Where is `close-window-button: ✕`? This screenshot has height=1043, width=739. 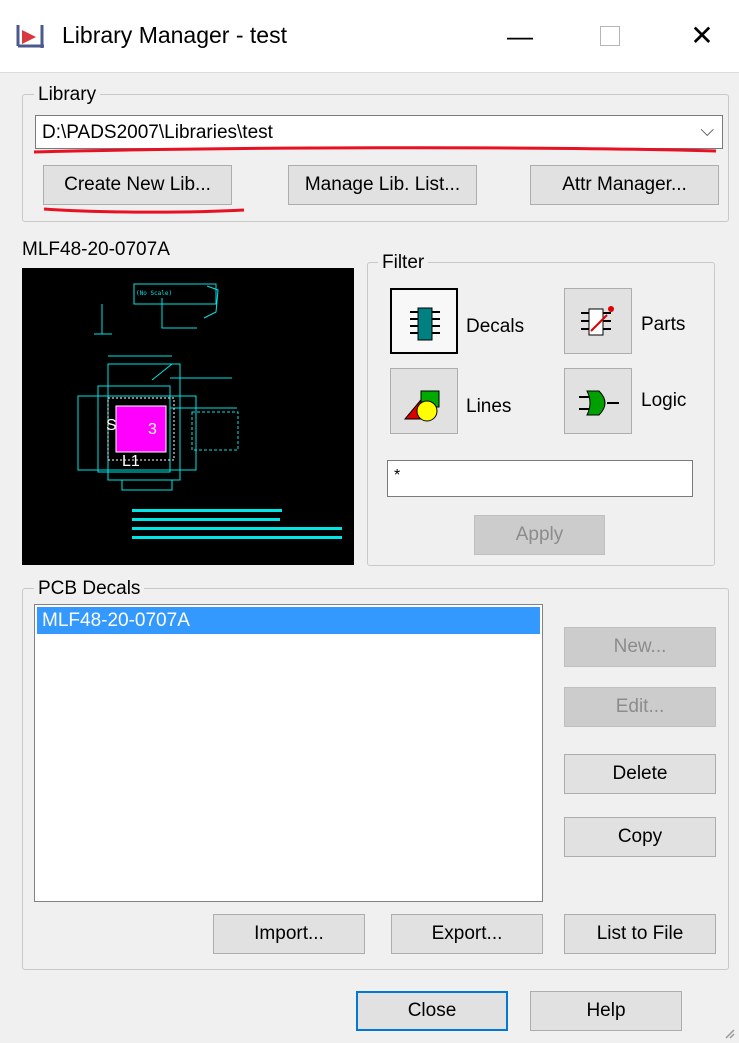 close-window-button: ✕ is located at coordinates (702, 36).